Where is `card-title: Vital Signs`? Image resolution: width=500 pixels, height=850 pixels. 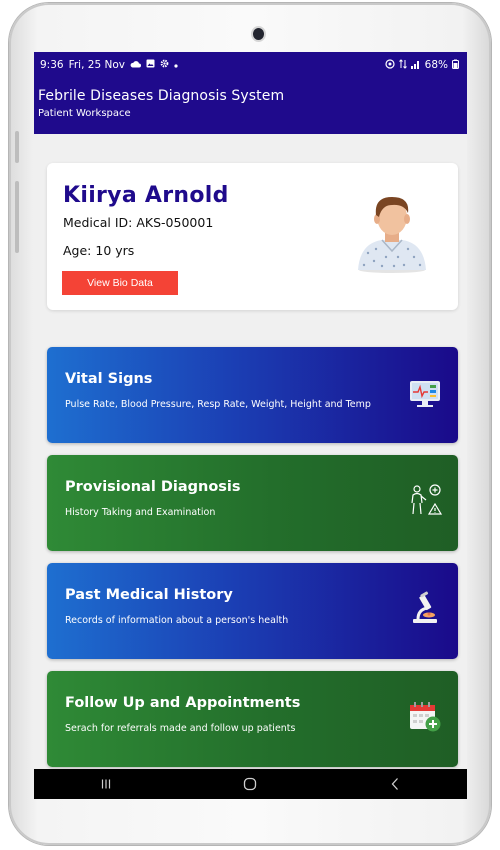 card-title: Vital Signs is located at coordinates (109, 379).